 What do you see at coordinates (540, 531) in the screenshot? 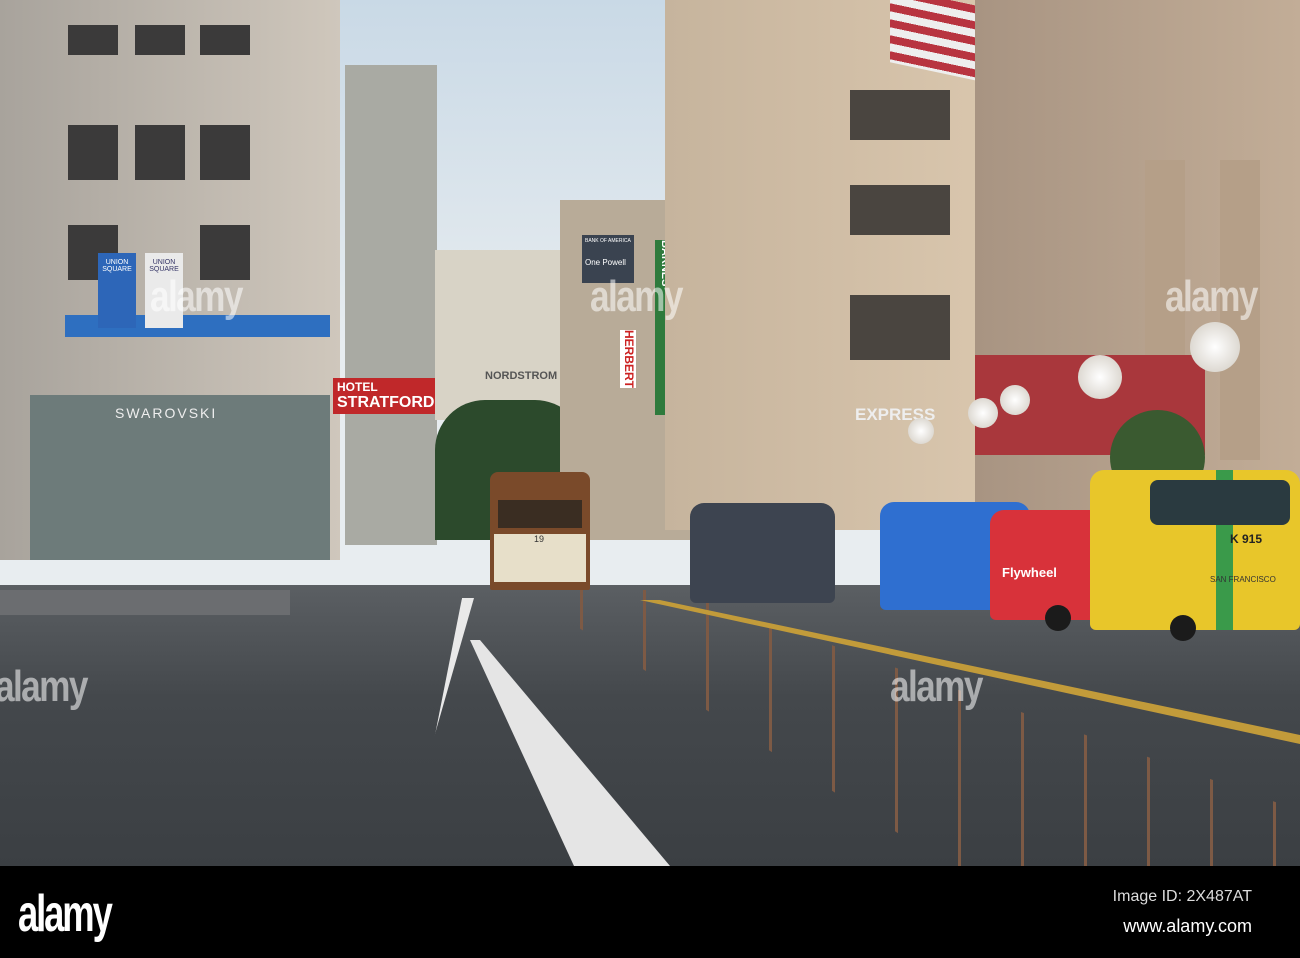
I see `cable-car: 19` at bounding box center [540, 531].